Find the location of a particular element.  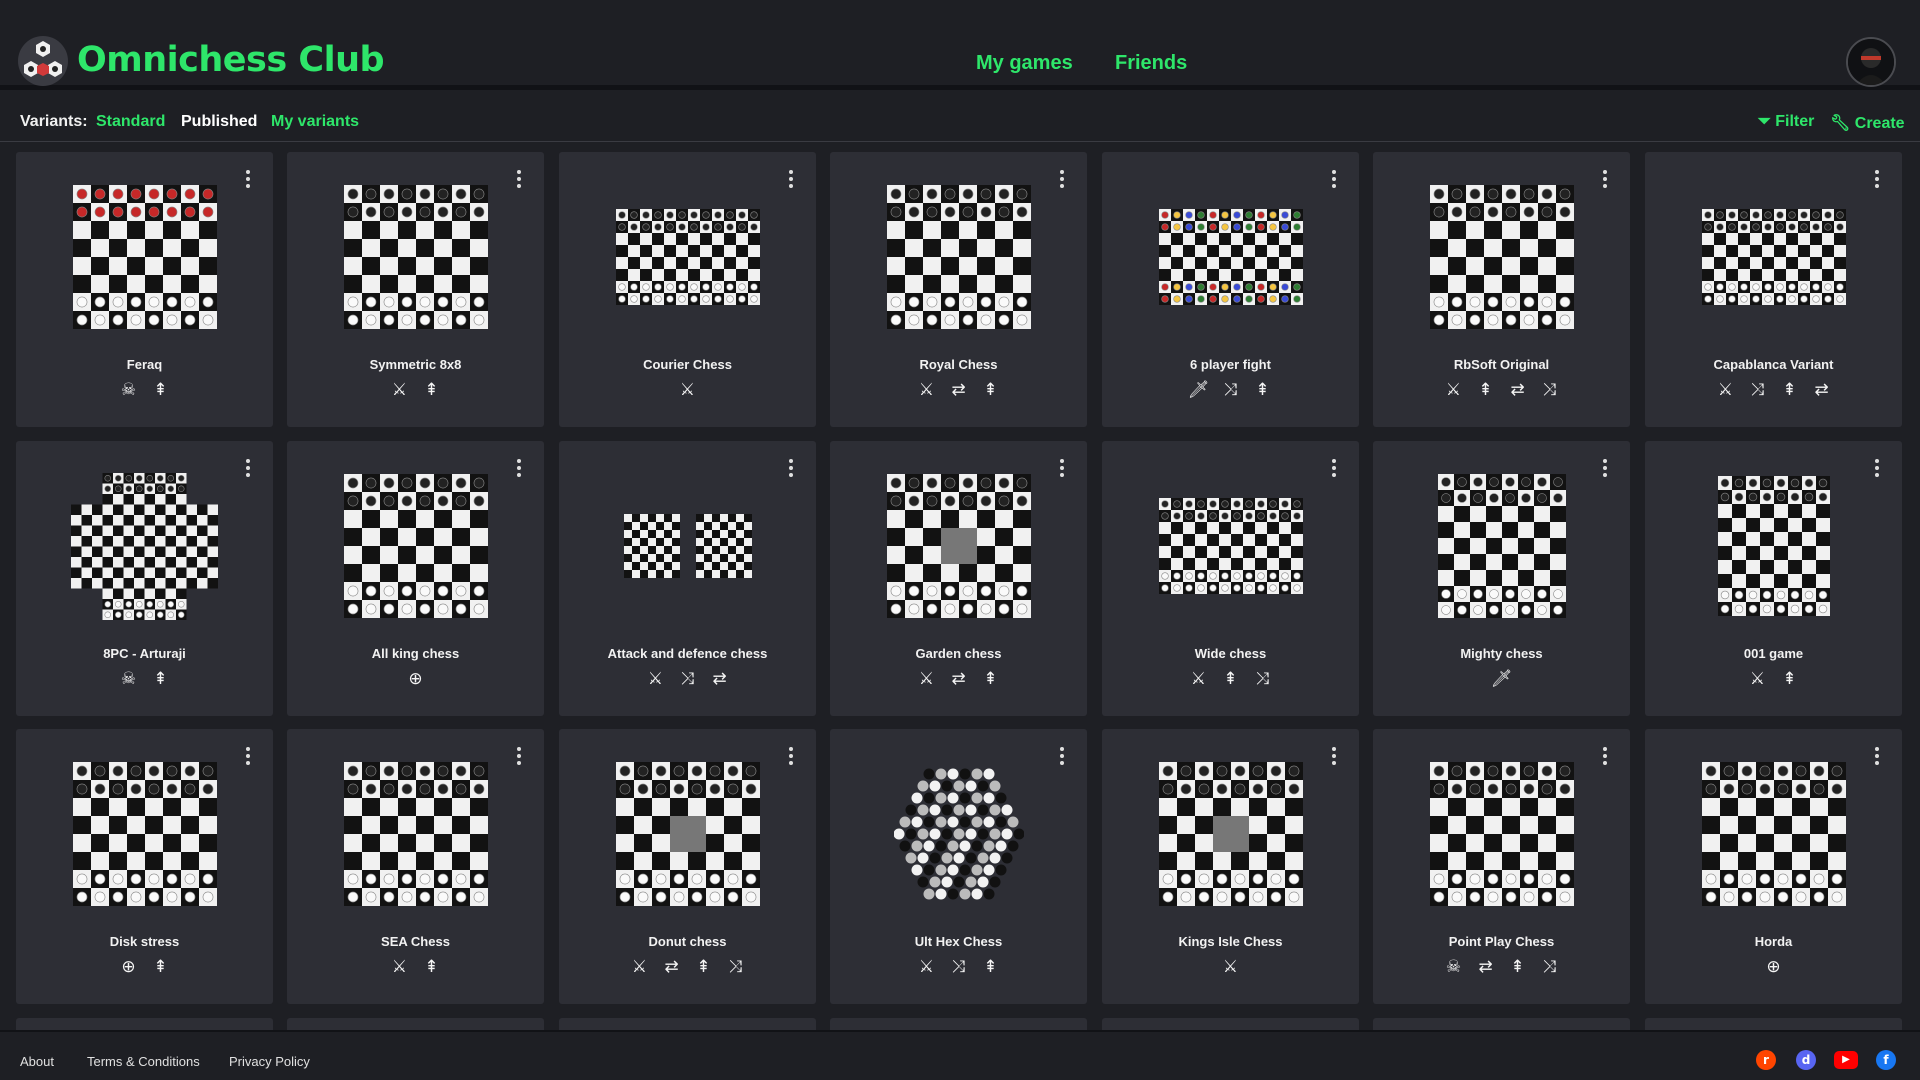

variant-card: 001 game ⚔ ⇞ is located at coordinates (1773, 578).